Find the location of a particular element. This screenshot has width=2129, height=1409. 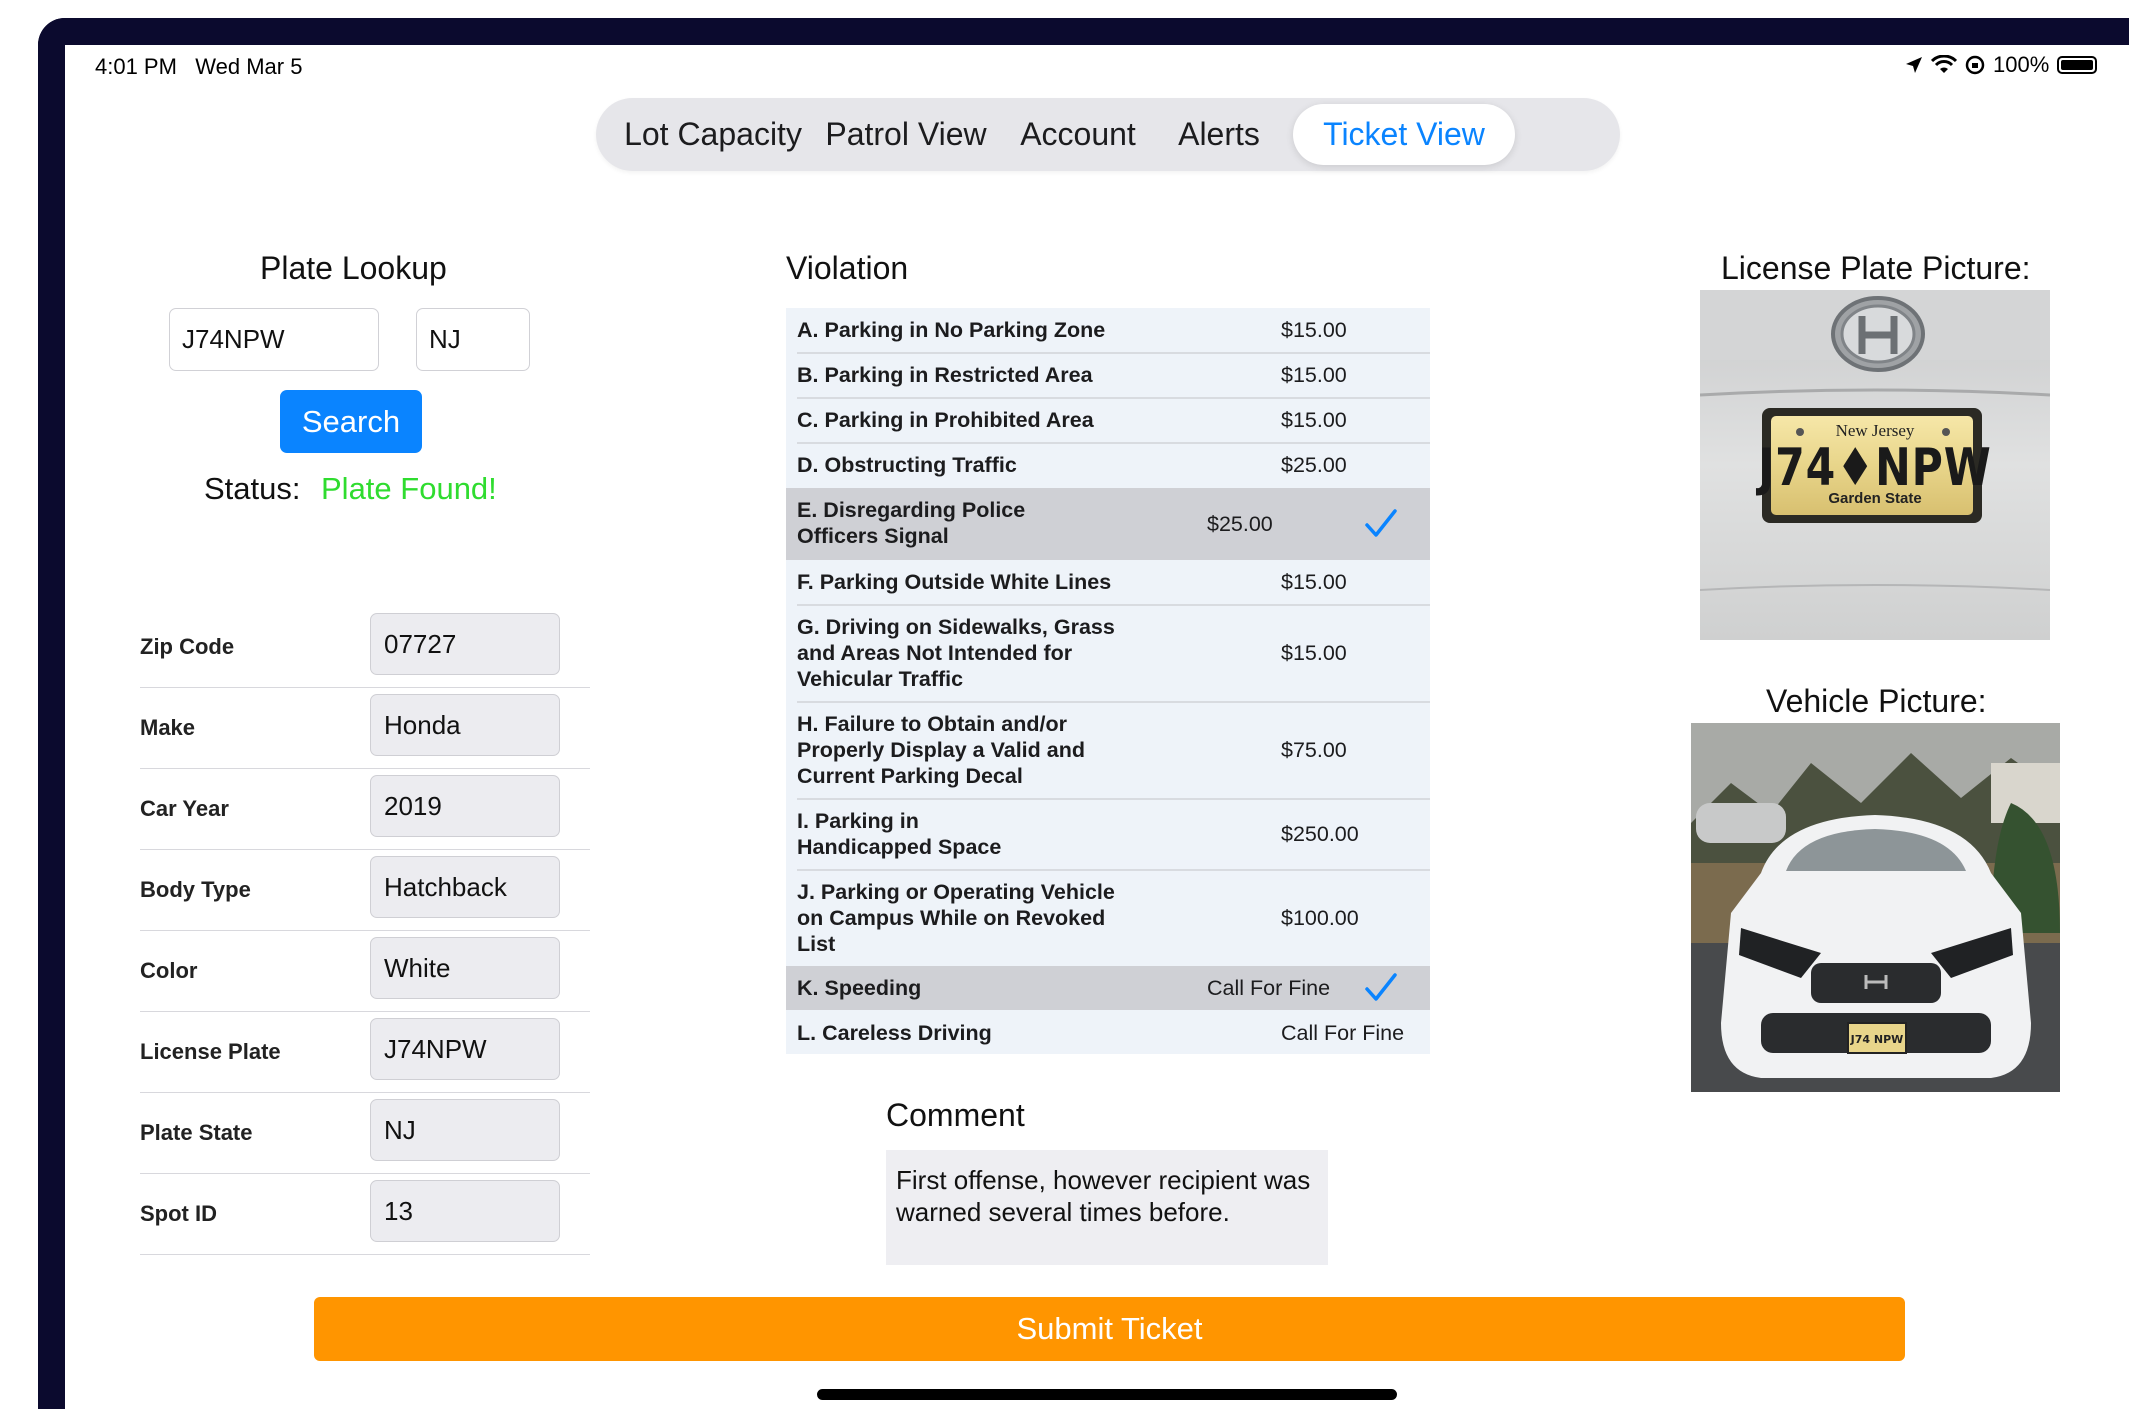

form-row-spot-id: Spot ID 13 is located at coordinates (365, 1214).